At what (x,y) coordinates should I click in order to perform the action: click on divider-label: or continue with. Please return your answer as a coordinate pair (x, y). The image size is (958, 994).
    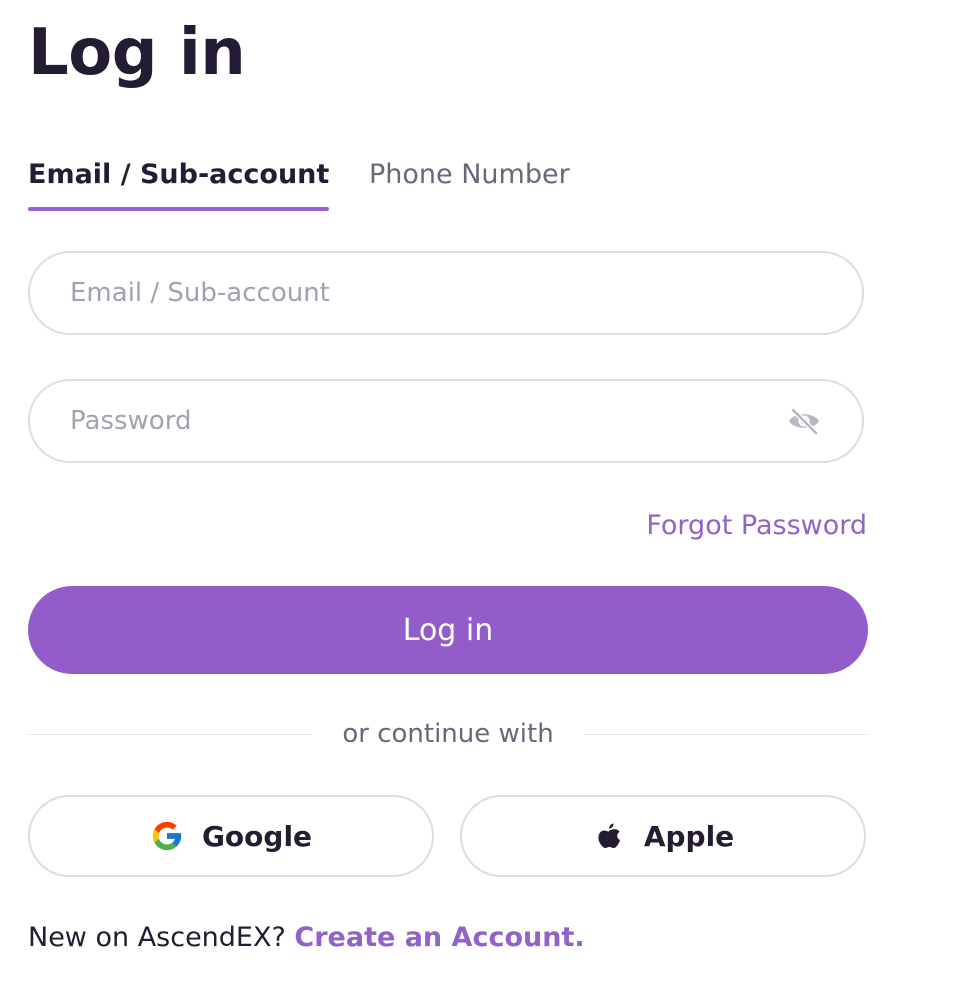
    Looking at the image, I should click on (448, 734).